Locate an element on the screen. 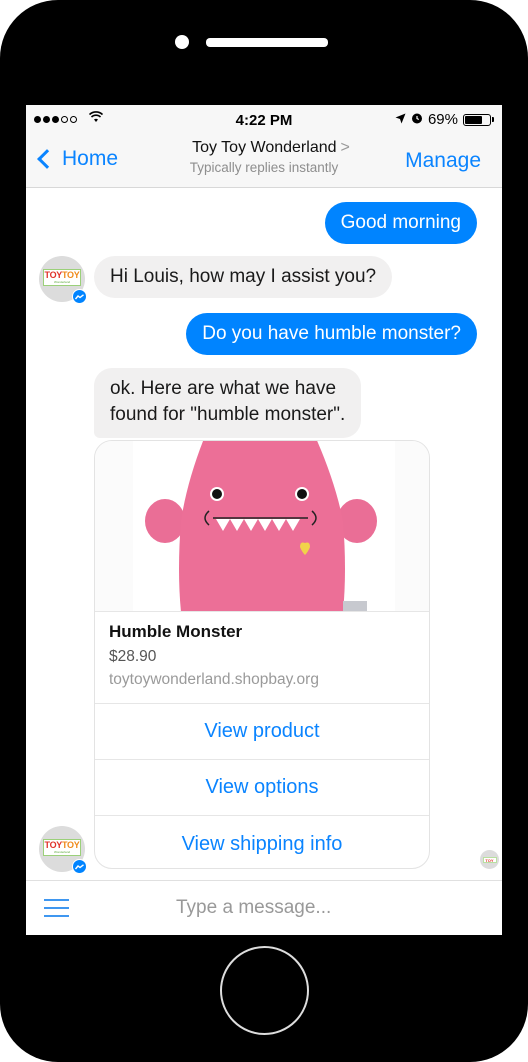  earpiece-speaker is located at coordinates (267, 42).